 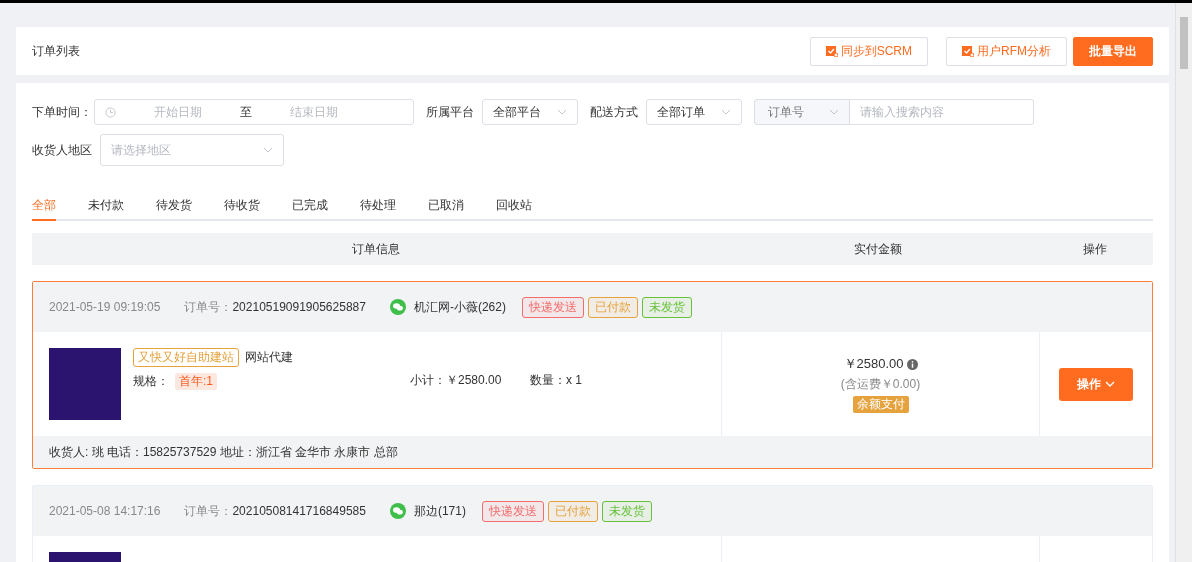 I want to click on filter-label: 配送方式, so click(x=614, y=112).